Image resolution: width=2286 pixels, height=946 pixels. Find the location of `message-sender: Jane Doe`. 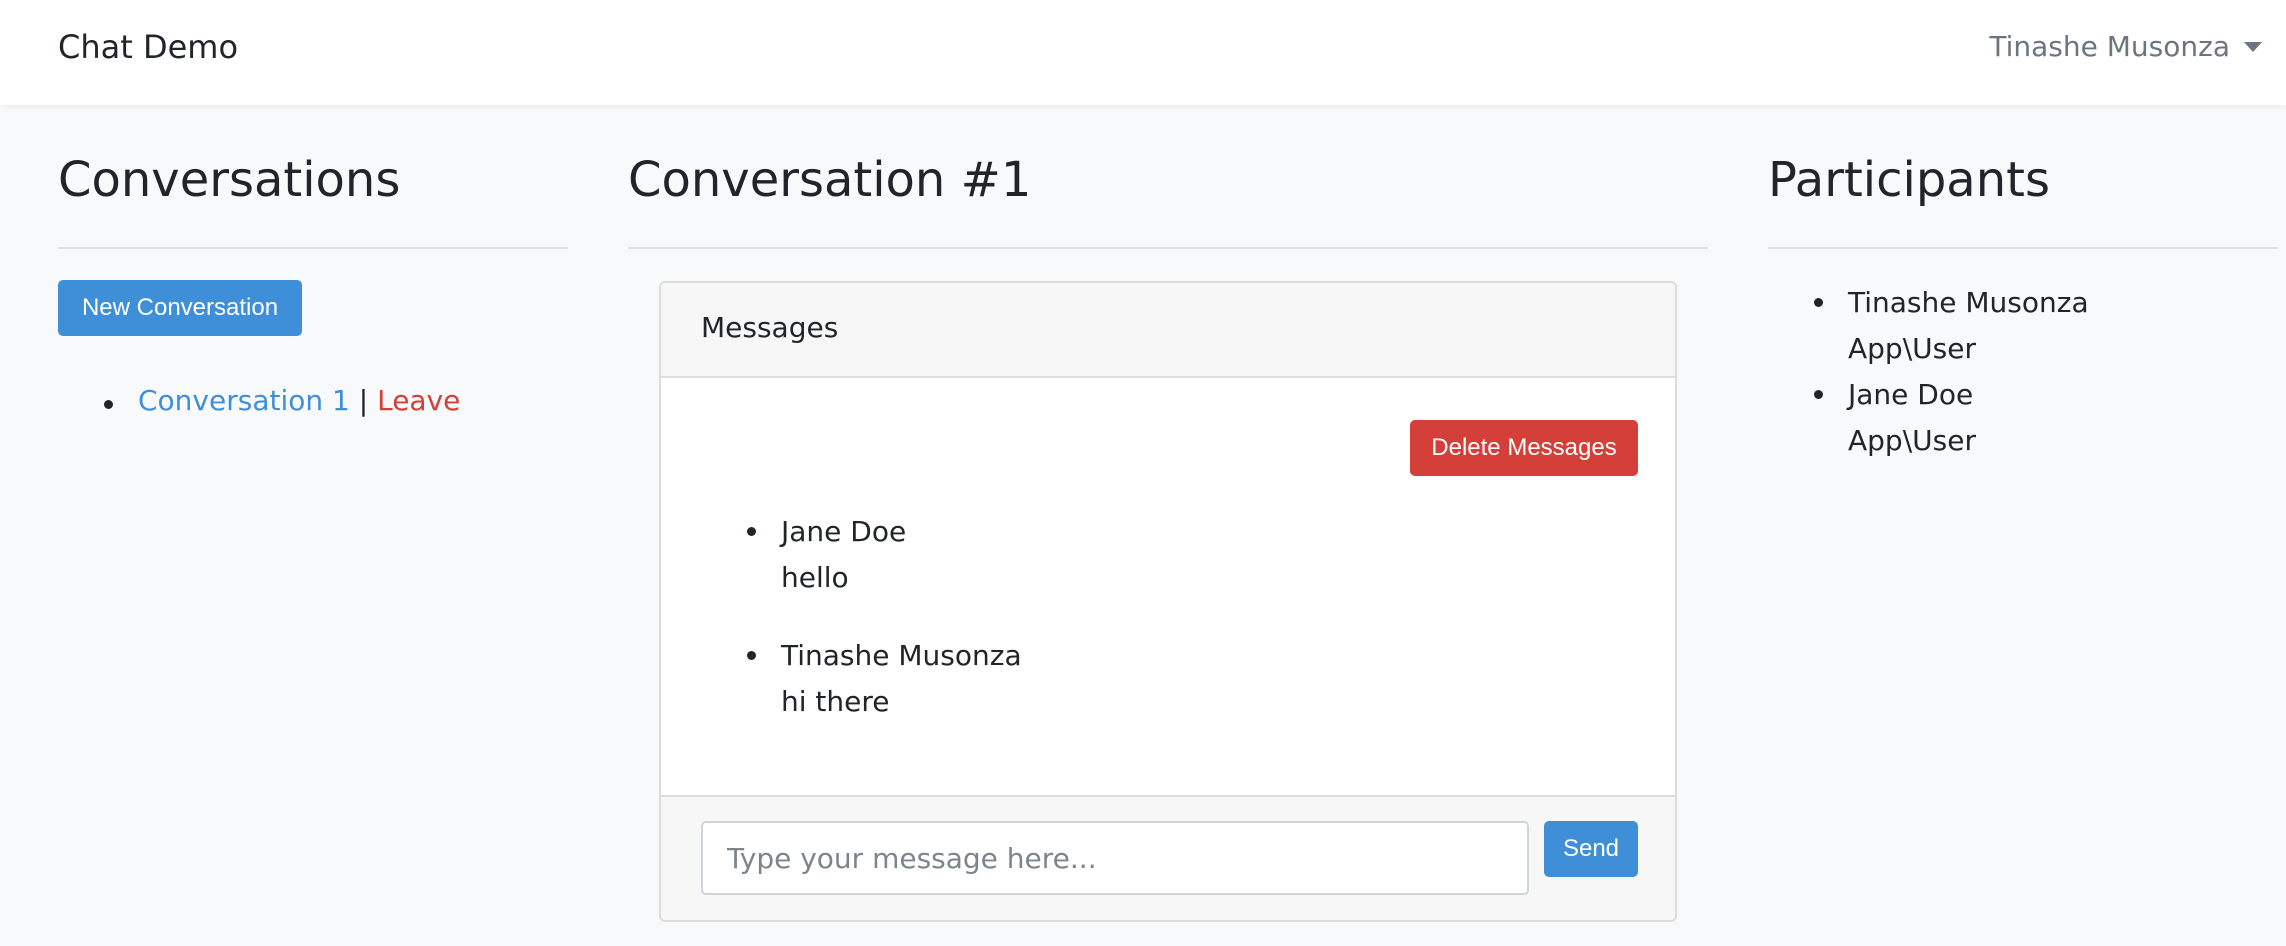

message-sender: Jane Doe is located at coordinates (844, 531).